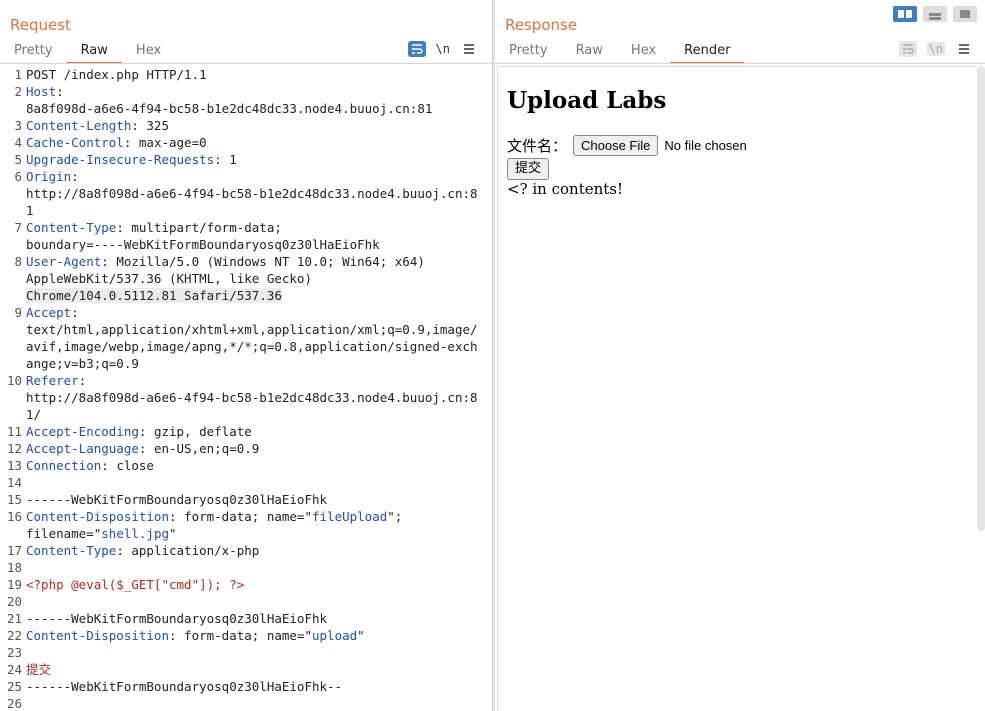  Describe the element at coordinates (14, 567) in the screenshot. I see `line-number: 18` at that location.